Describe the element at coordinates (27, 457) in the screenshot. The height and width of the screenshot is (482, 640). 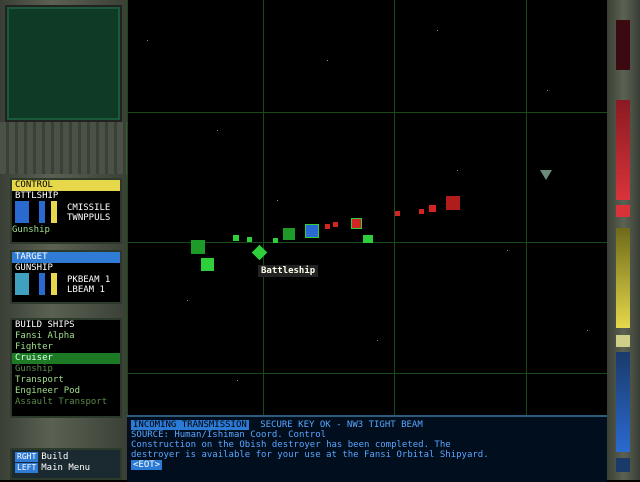
I see `key-right: RGHT` at that location.